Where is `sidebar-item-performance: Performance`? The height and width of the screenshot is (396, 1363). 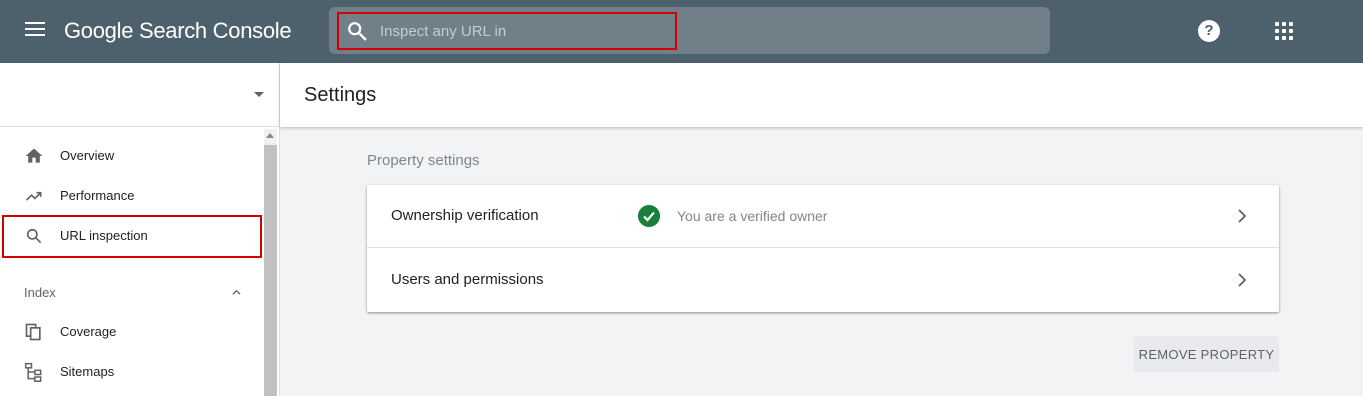
sidebar-item-performance: Performance is located at coordinates (131, 196).